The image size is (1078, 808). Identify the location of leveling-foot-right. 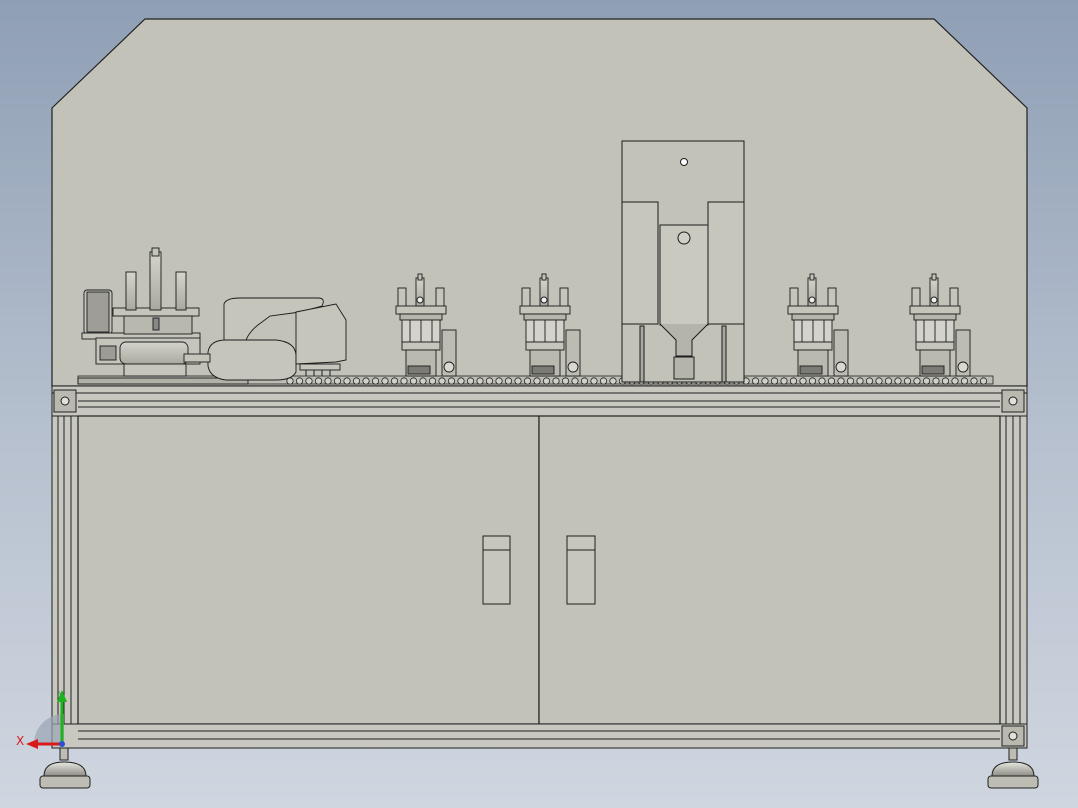
(1013, 768).